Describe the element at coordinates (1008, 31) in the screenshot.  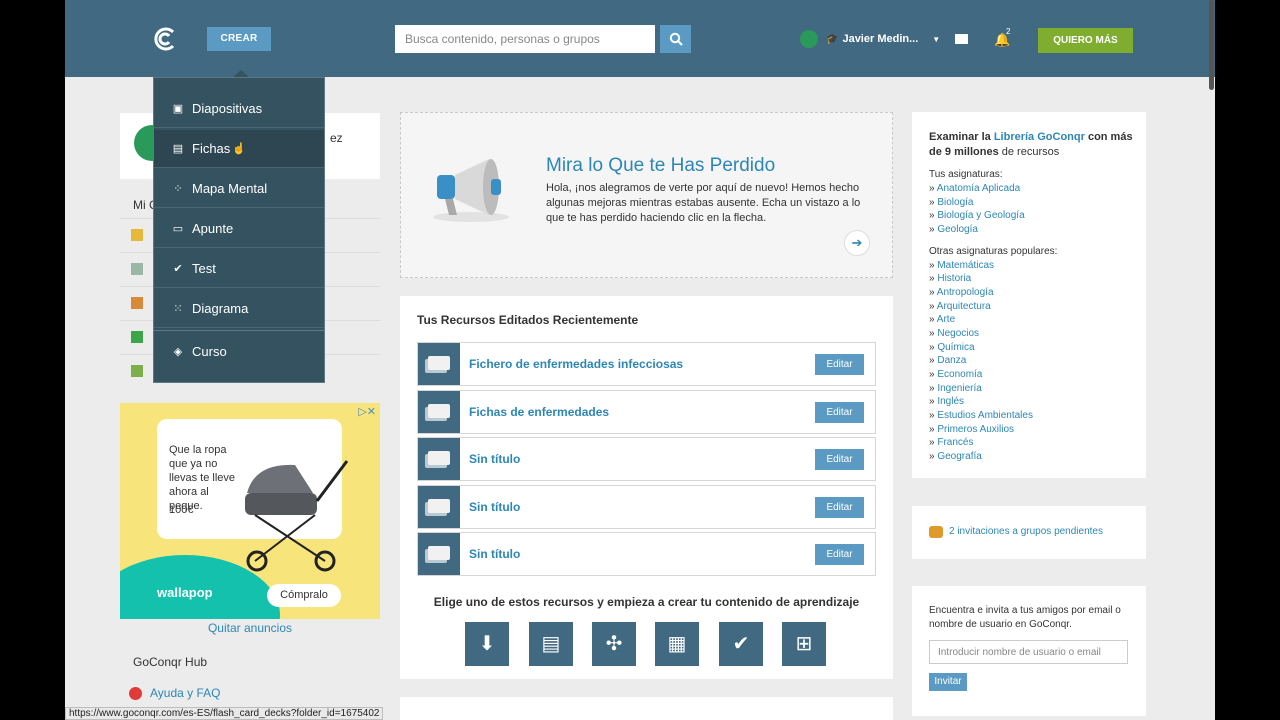
I see `notification-count: 2` at that location.